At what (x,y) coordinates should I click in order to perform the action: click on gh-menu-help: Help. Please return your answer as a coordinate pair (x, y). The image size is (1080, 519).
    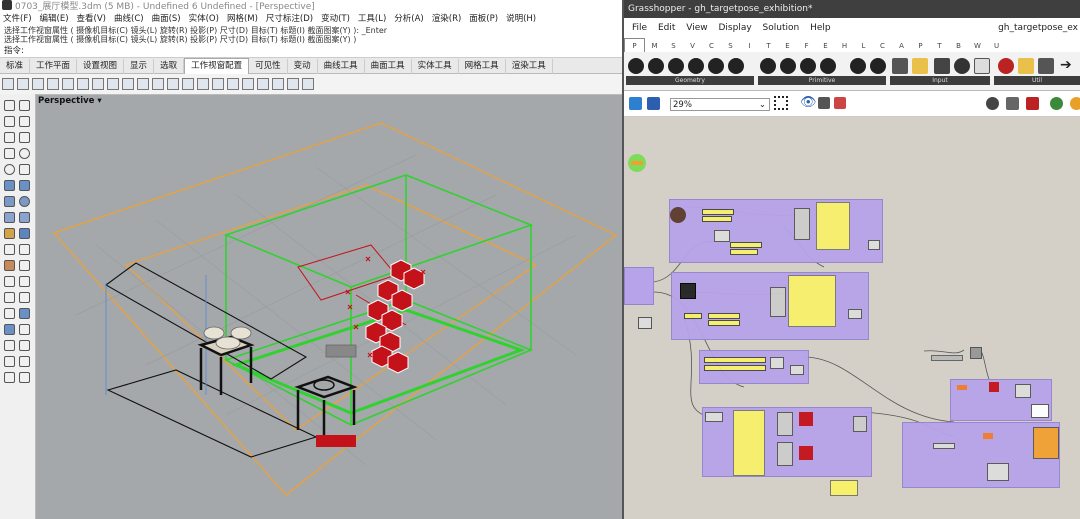
    Looking at the image, I should click on (820, 28).